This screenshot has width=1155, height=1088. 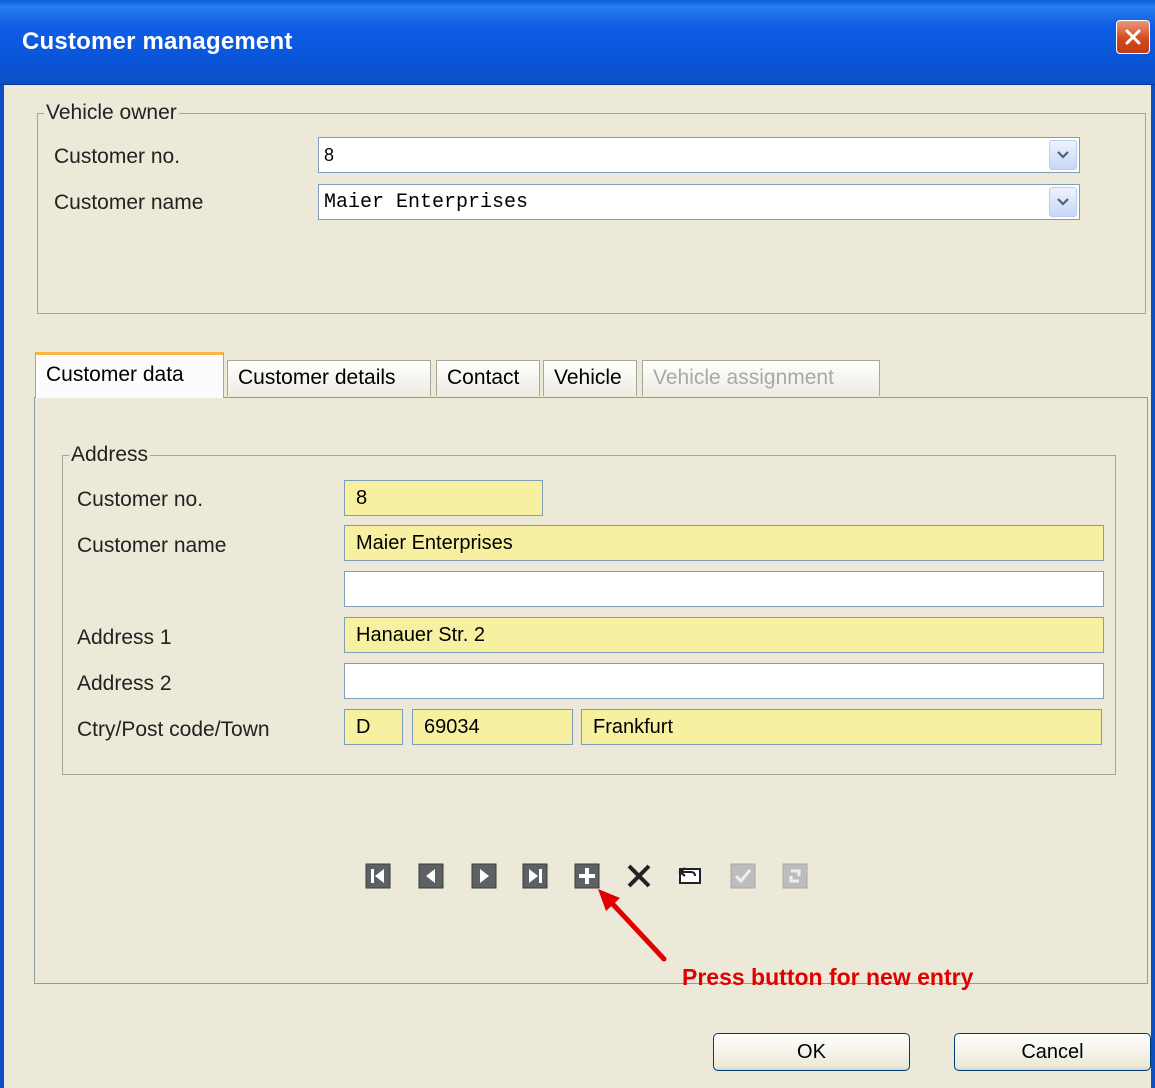 I want to click on annotation-text: Press button for new entry, so click(x=828, y=977).